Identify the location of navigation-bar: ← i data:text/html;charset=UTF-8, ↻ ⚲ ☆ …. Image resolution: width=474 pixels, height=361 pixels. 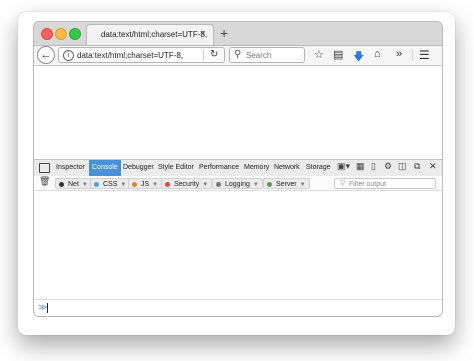
(238, 56).